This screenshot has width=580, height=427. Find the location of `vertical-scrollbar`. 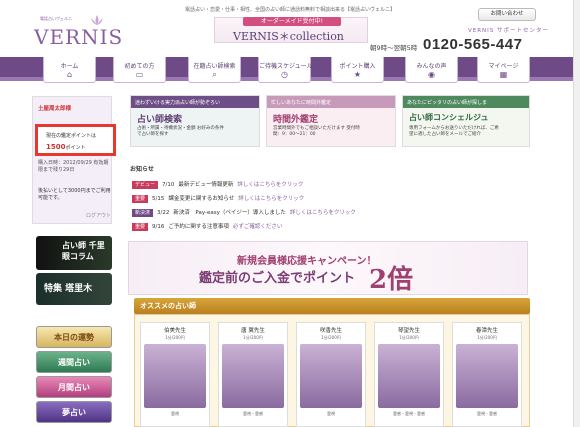

vertical-scrollbar is located at coordinates (576, 213).